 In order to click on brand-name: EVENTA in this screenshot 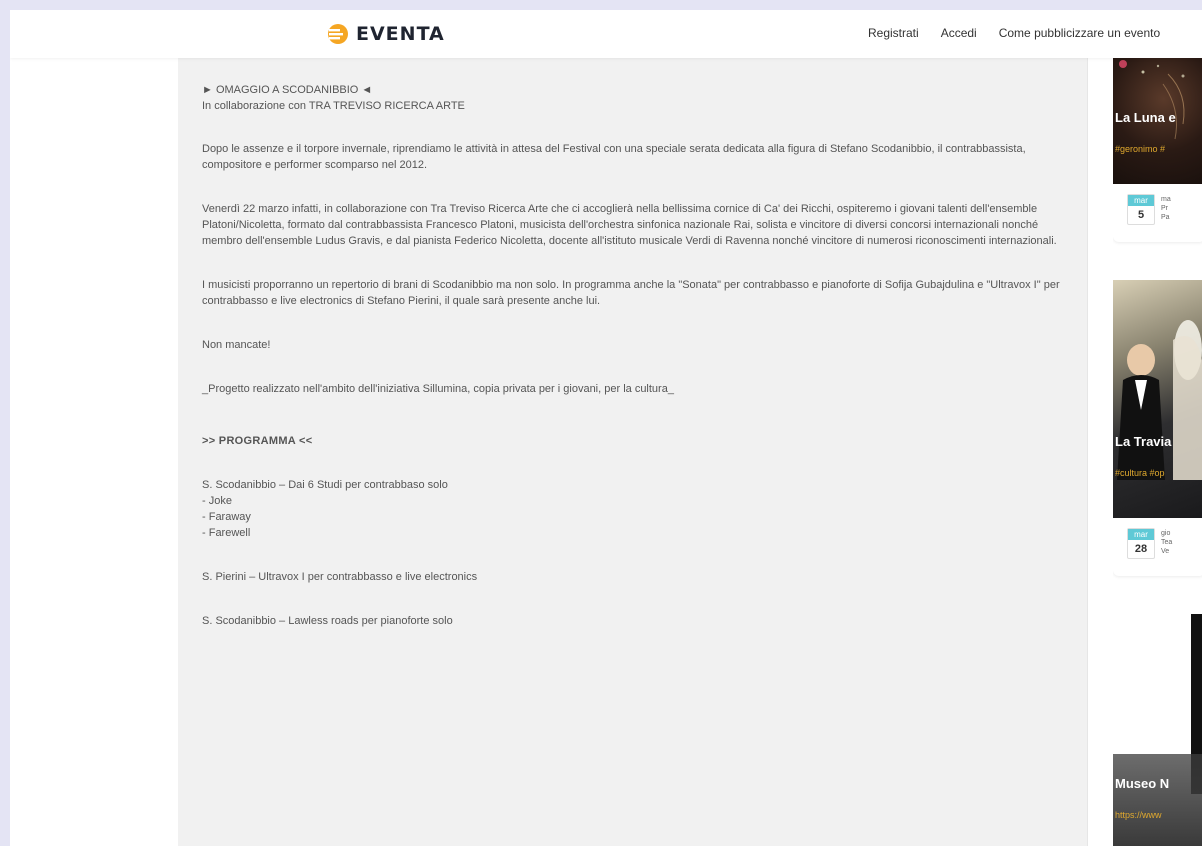, I will do `click(400, 34)`.